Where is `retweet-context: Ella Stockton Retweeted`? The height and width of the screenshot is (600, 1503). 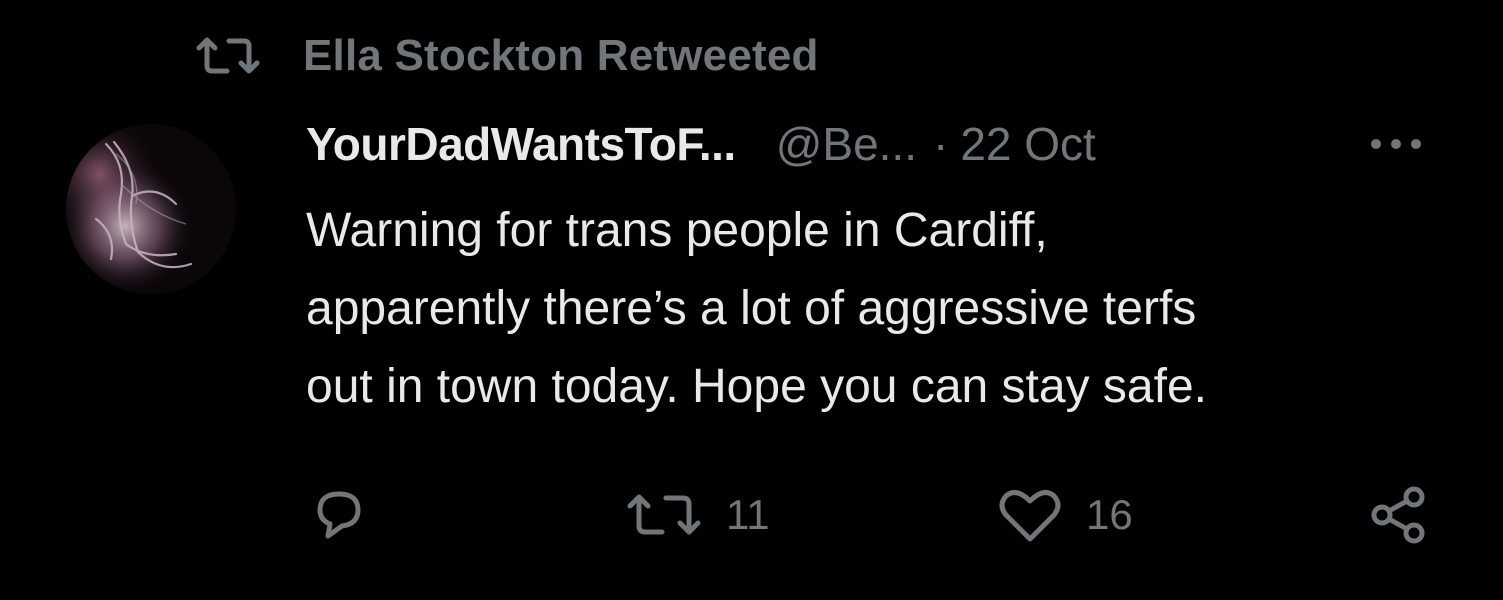
retweet-context: Ella Stockton Retweeted is located at coordinates (507, 56).